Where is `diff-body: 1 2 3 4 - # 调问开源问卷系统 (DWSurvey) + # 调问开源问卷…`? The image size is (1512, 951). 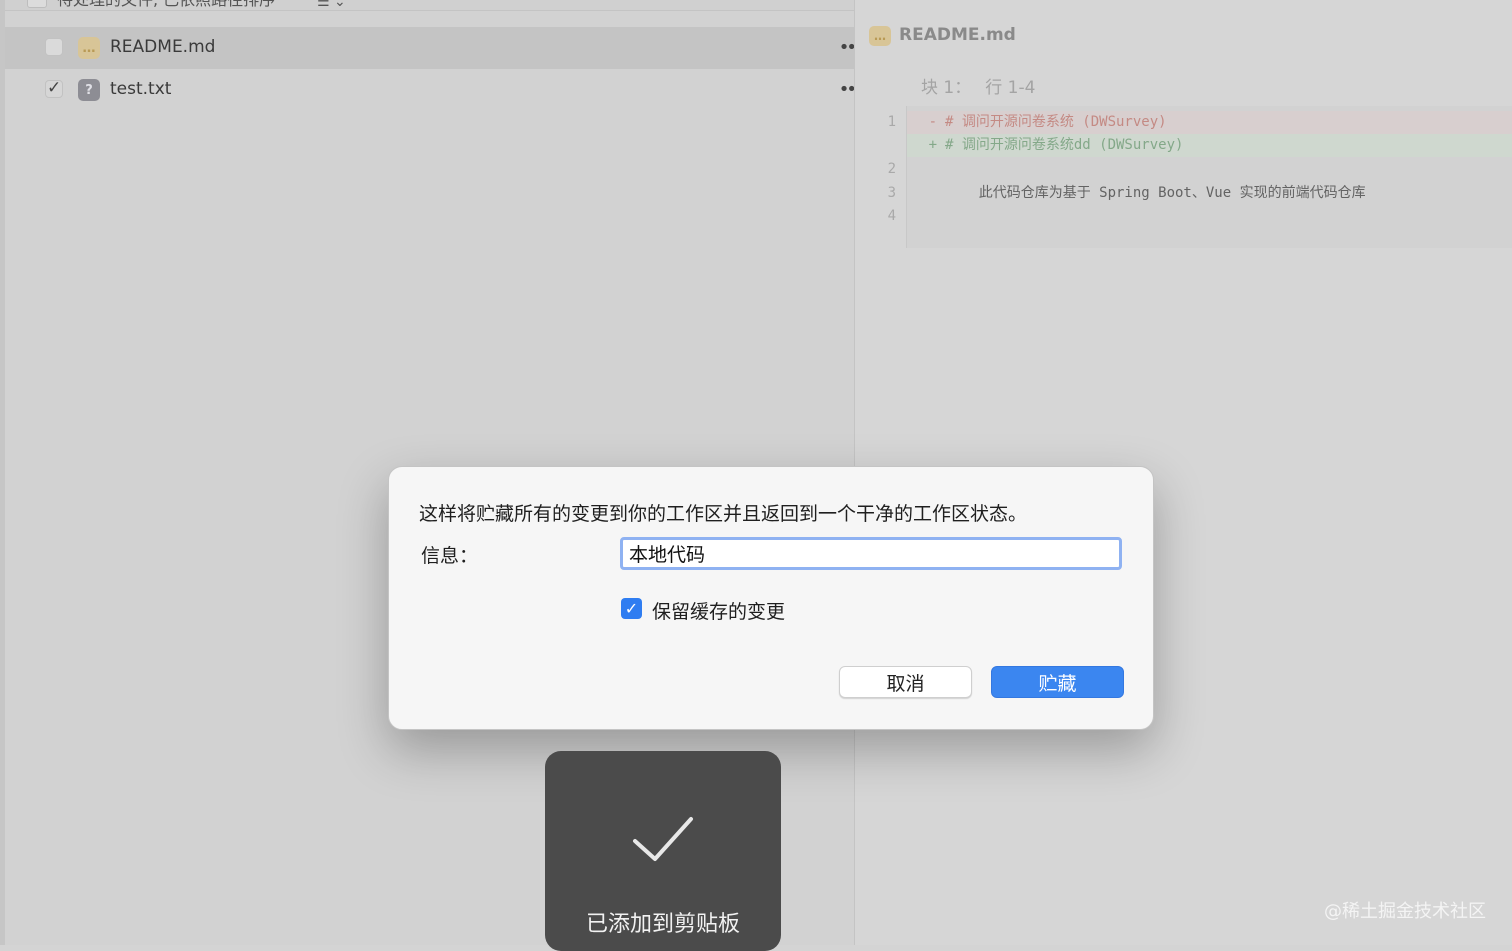 diff-body: 1 2 3 4 - # 调问开源问卷系统 (DWSurvey) + # 调问开源问卷… is located at coordinates (1183, 177).